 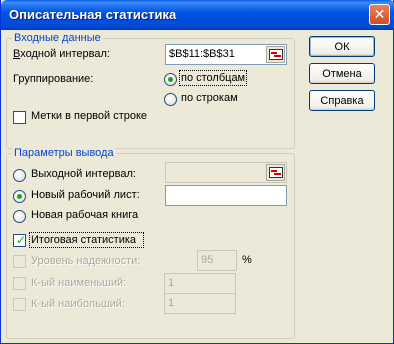 What do you see at coordinates (171, 283) in the screenshot?
I see `kth-smallest-value: 1` at bounding box center [171, 283].